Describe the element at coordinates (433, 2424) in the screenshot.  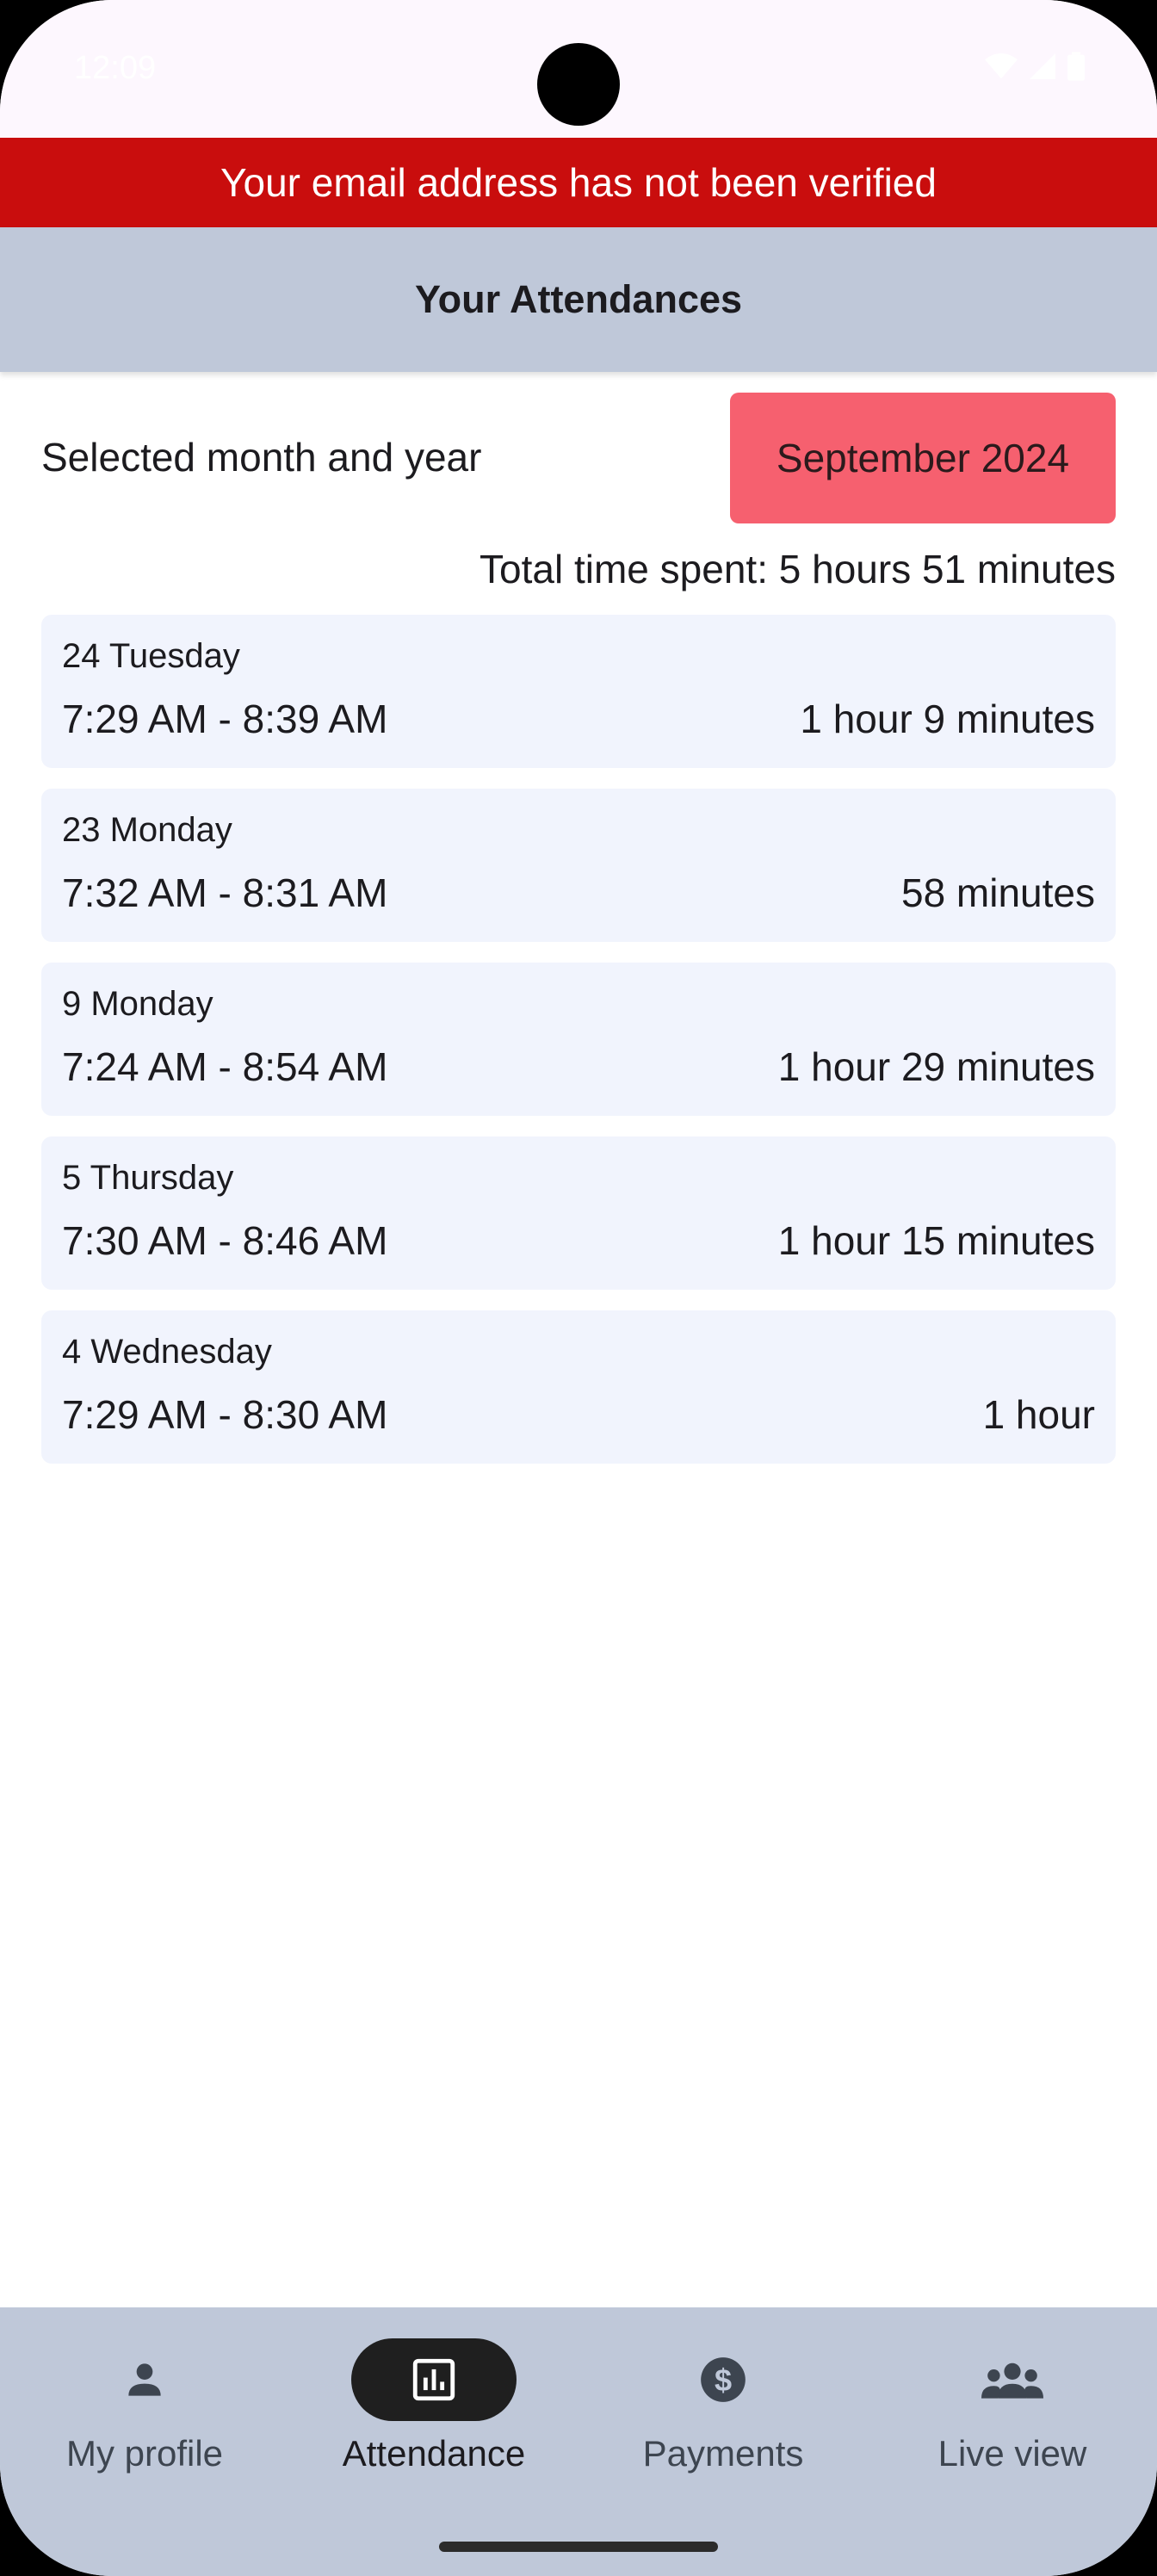
I see `nav-item-attendance: Attendance` at that location.